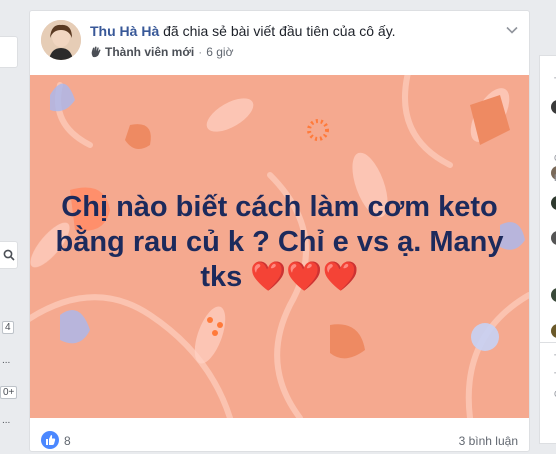  I want to click on like-reaction-icon, so click(50, 440).